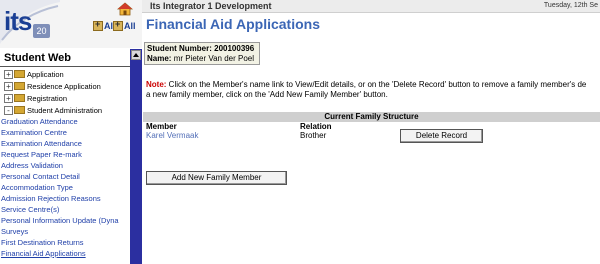  What do you see at coordinates (172, 135) in the screenshot?
I see `member-link: Karel Vermaak` at bounding box center [172, 135].